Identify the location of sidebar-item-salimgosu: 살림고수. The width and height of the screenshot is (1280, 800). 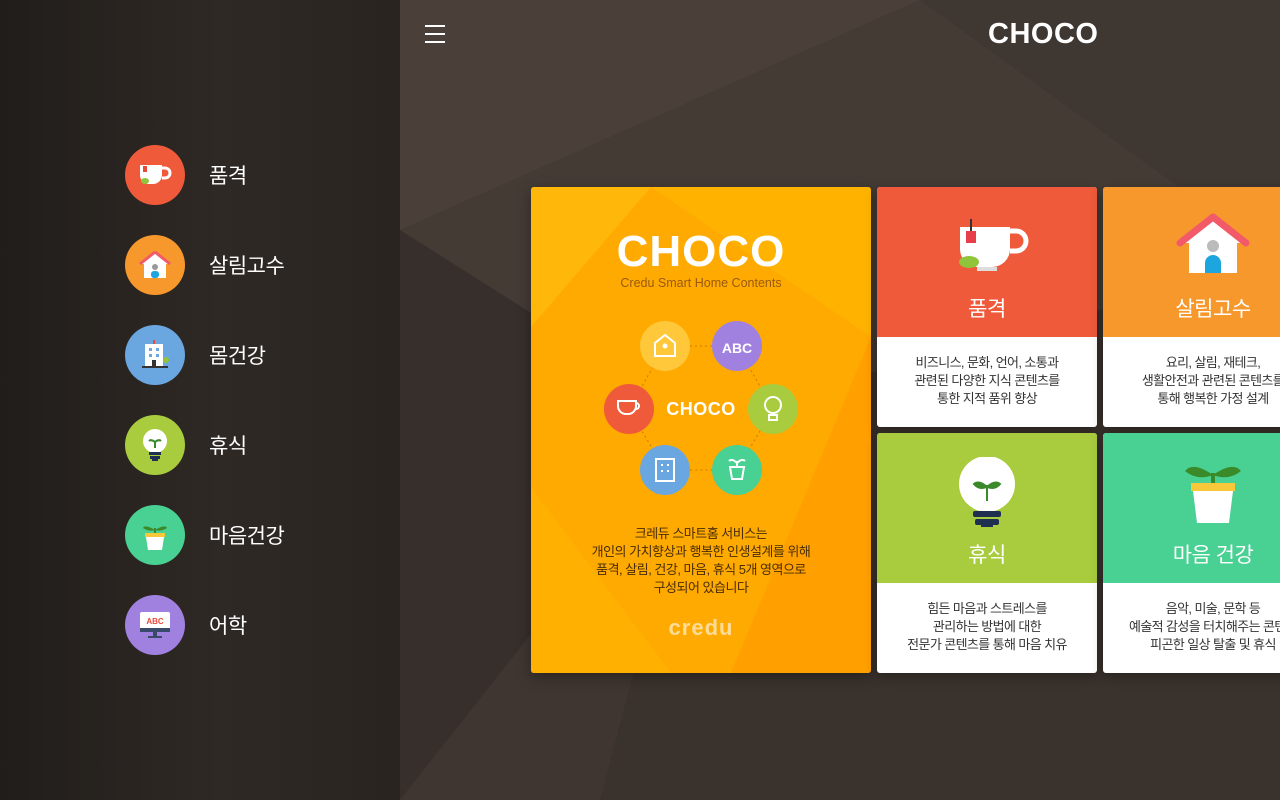
(205, 265).